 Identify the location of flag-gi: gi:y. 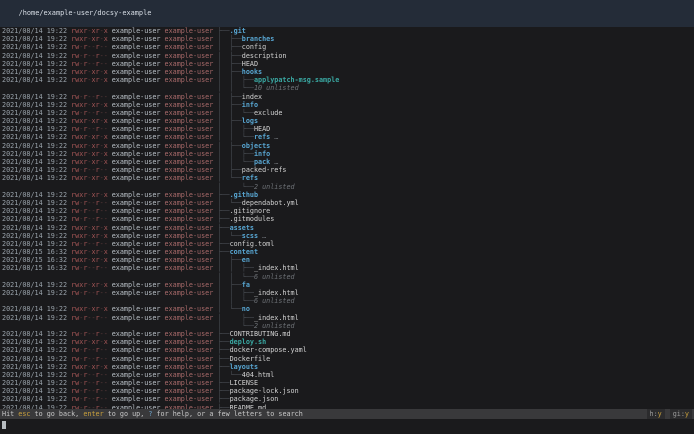
(680, 414).